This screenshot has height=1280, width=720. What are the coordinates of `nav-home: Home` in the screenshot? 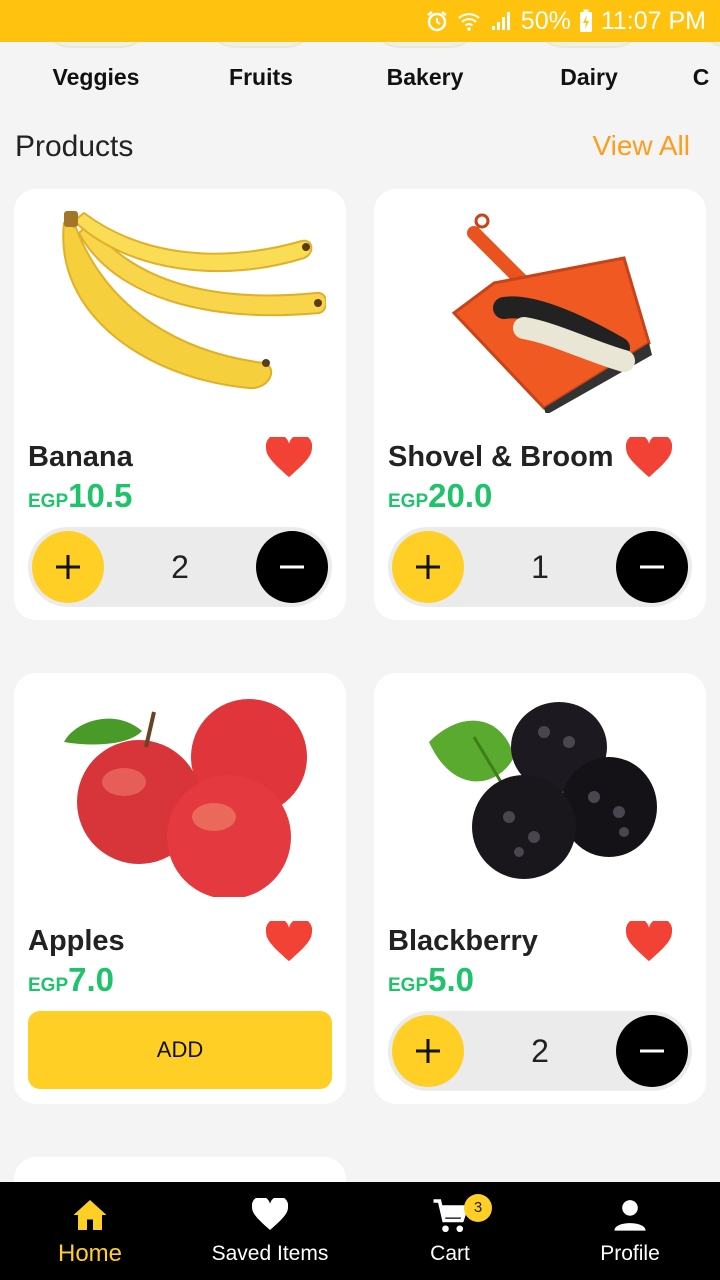 It's located at (90, 1231).